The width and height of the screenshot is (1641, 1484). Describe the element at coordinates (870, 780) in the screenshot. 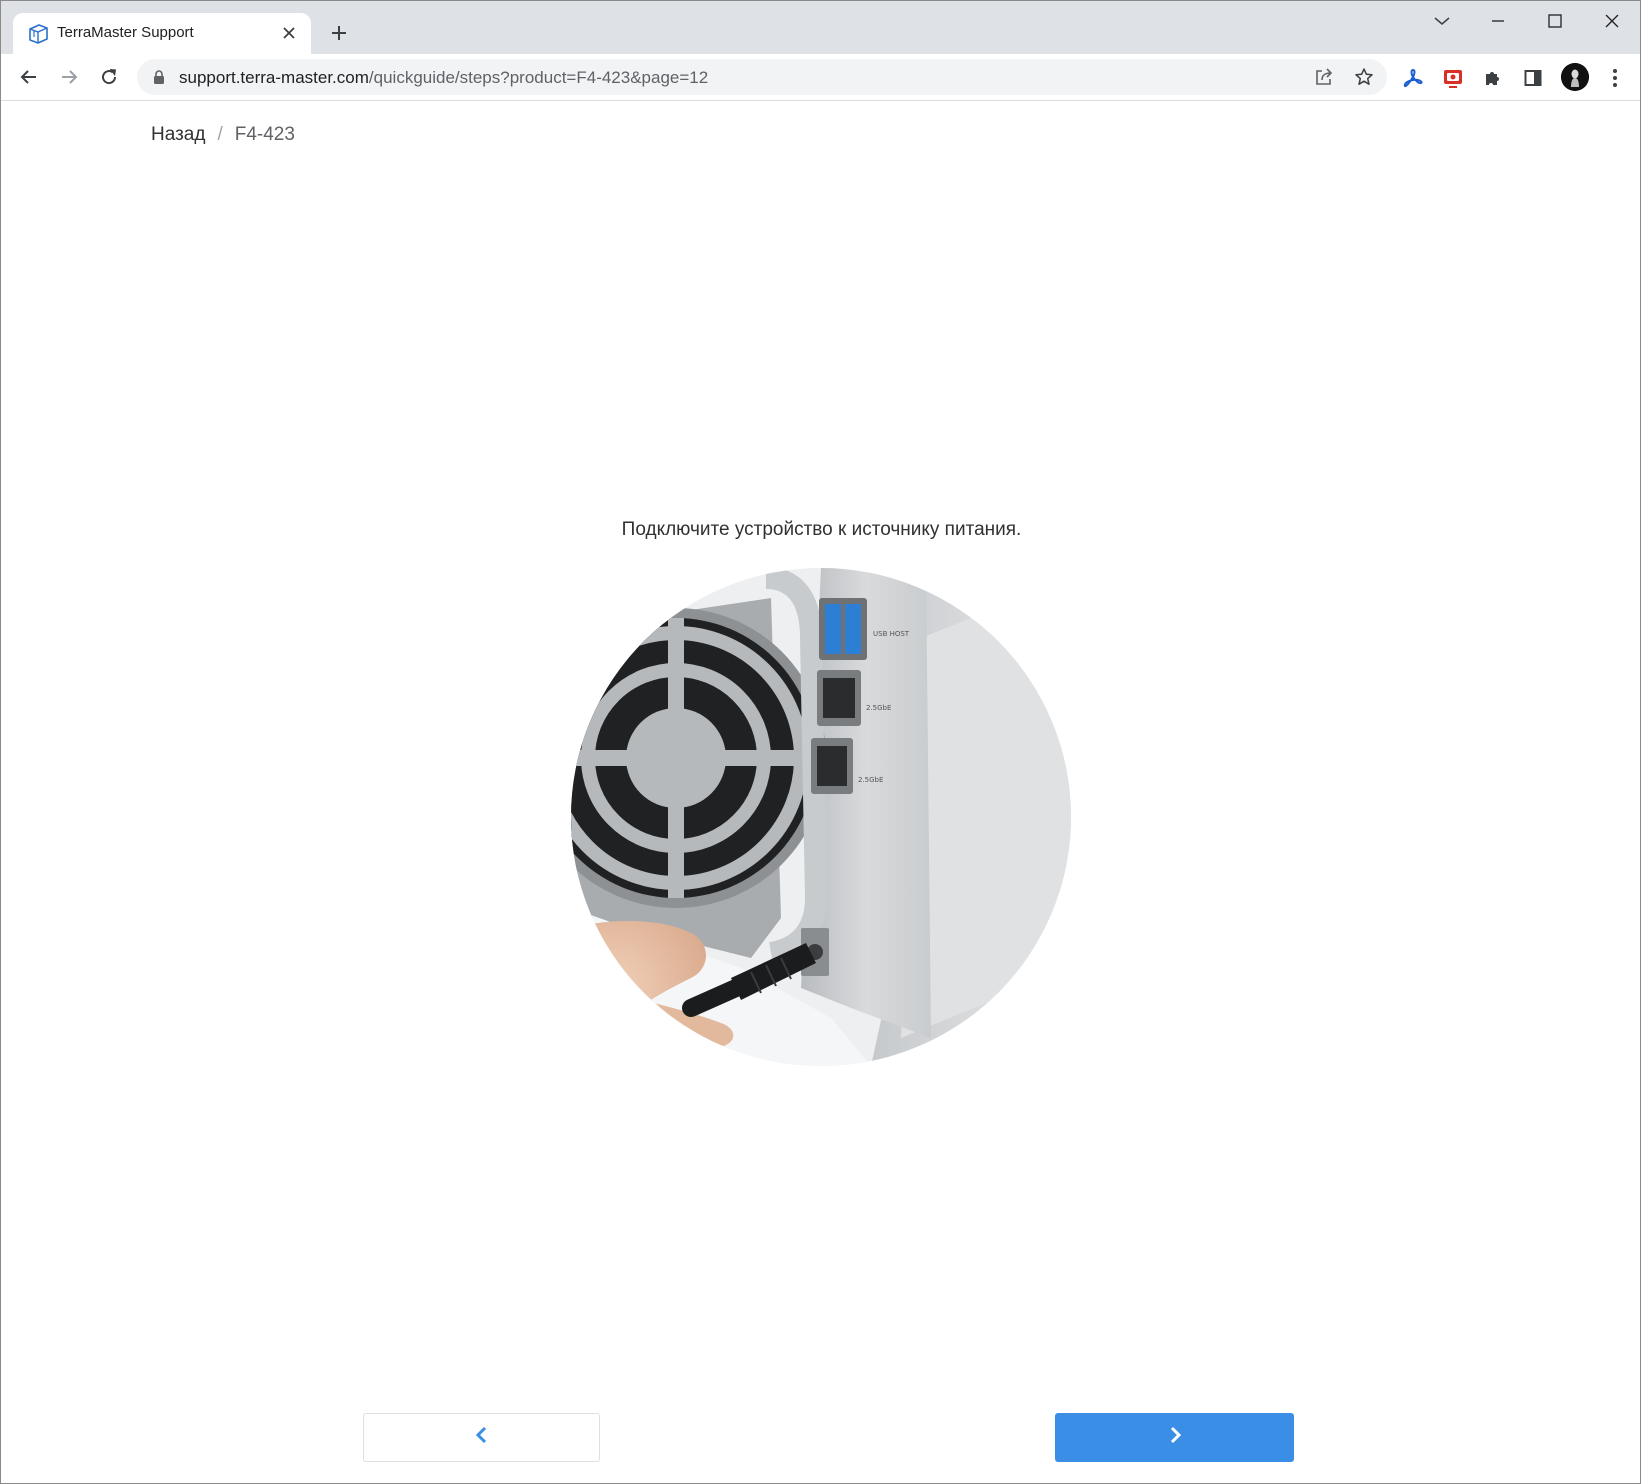

I see `port-label-lan-2: 2.5GbE` at that location.